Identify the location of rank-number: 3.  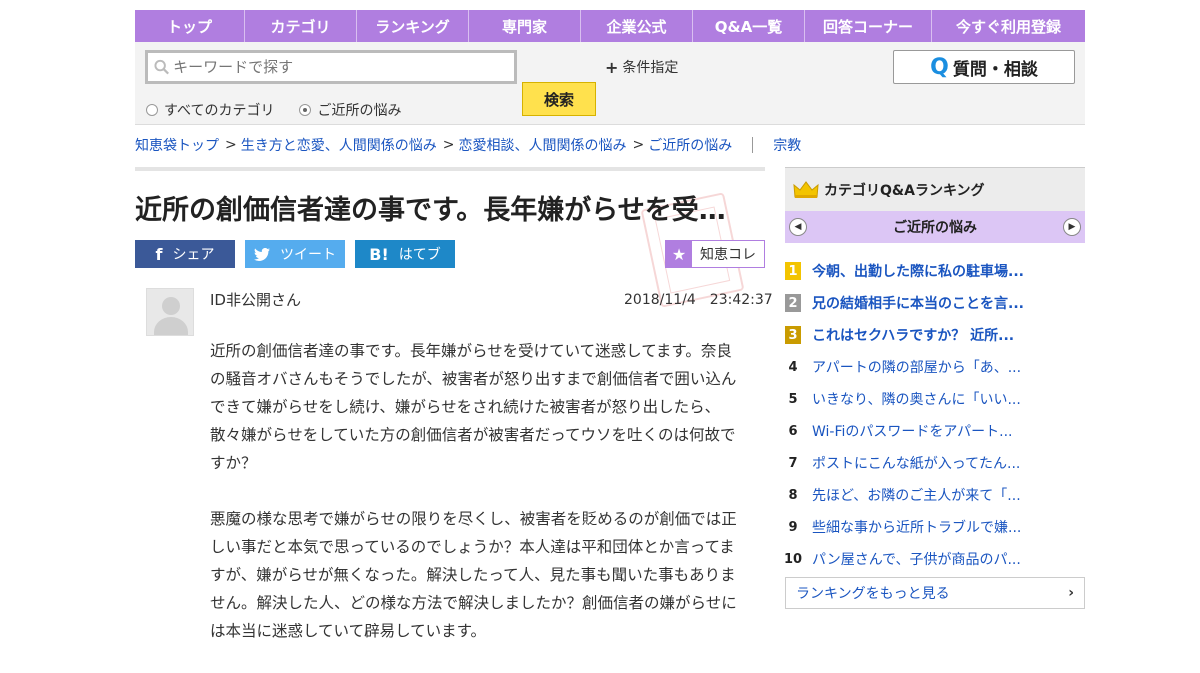
(793, 335).